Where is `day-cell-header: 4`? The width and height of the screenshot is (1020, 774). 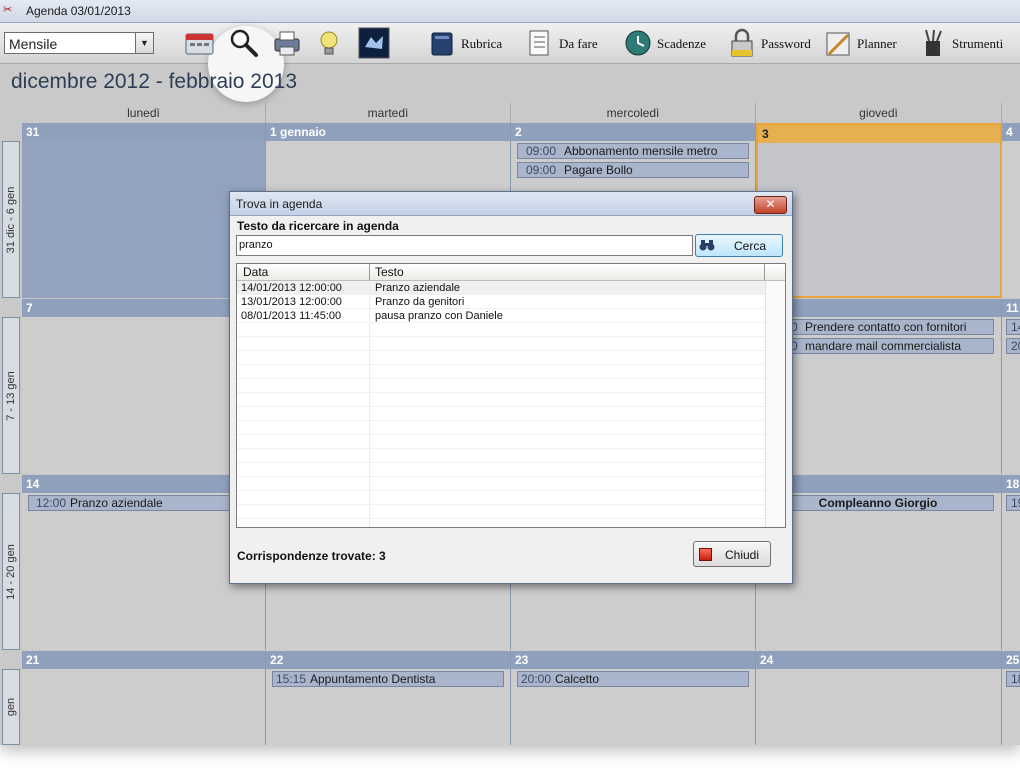 day-cell-header: 4 is located at coordinates (1011, 132).